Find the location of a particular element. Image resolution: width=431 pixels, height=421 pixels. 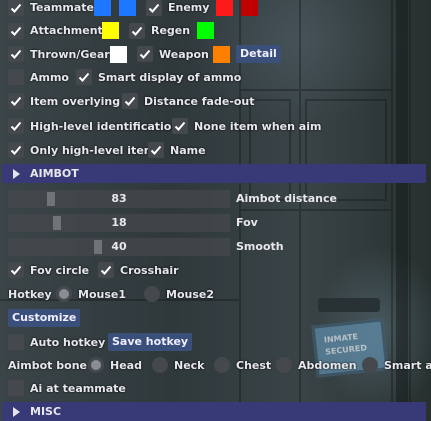

none-item-aim-label: None item when aim is located at coordinates (258, 126).